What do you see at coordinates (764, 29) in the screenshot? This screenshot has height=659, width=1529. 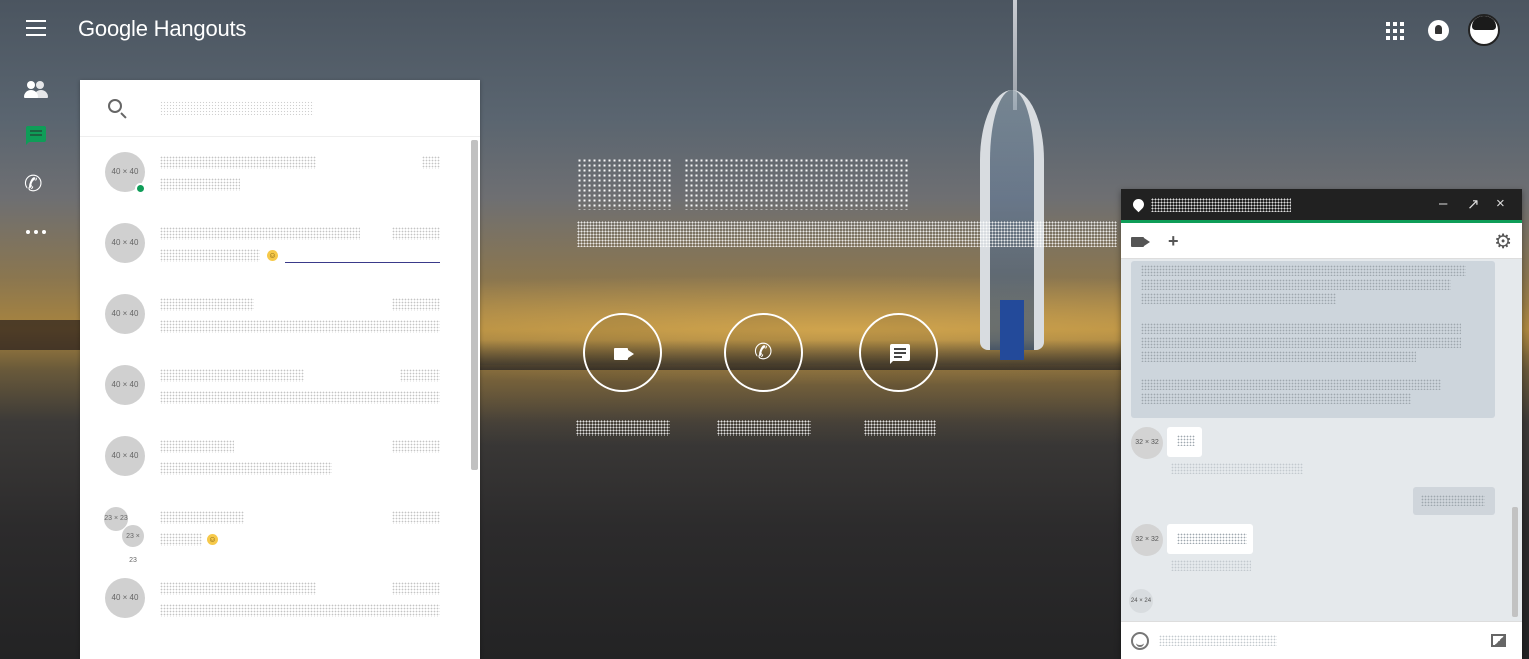 I see `top-bar: Google Hangouts` at bounding box center [764, 29].